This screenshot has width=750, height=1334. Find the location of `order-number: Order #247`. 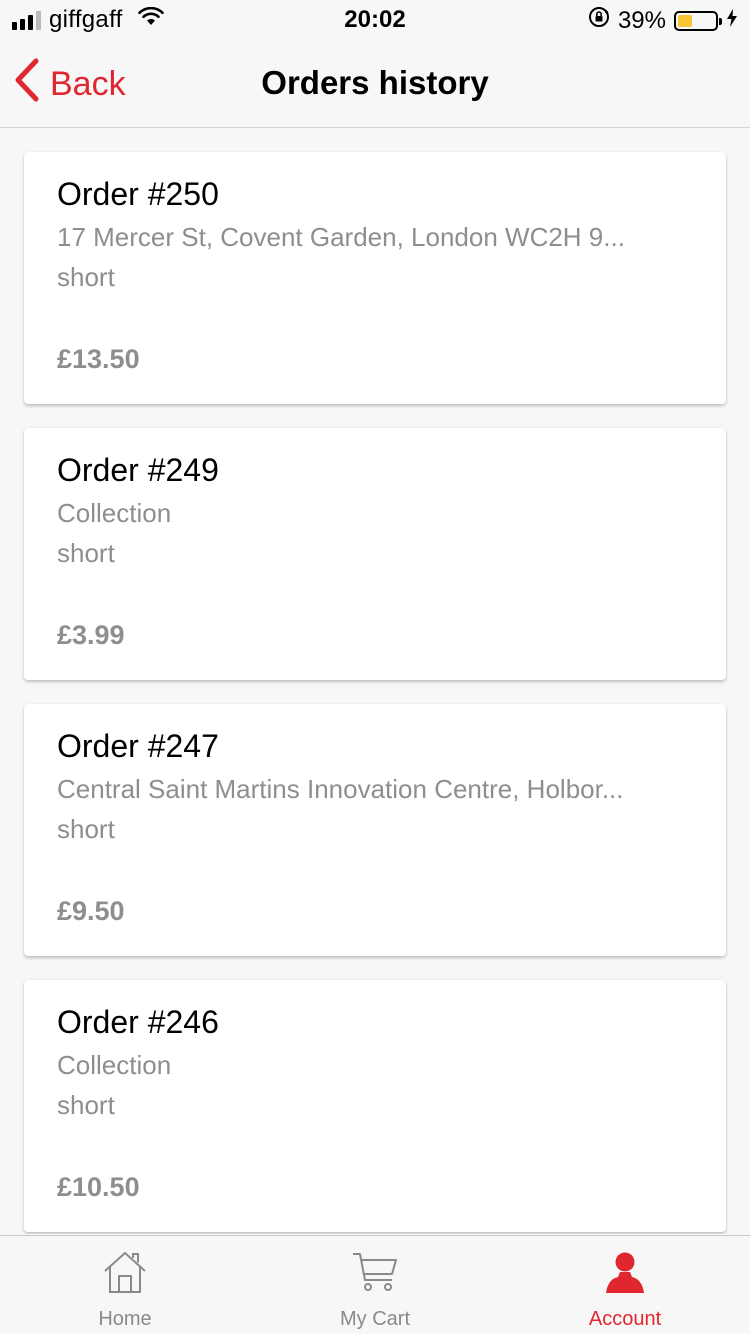

order-number: Order #247 is located at coordinates (138, 746).